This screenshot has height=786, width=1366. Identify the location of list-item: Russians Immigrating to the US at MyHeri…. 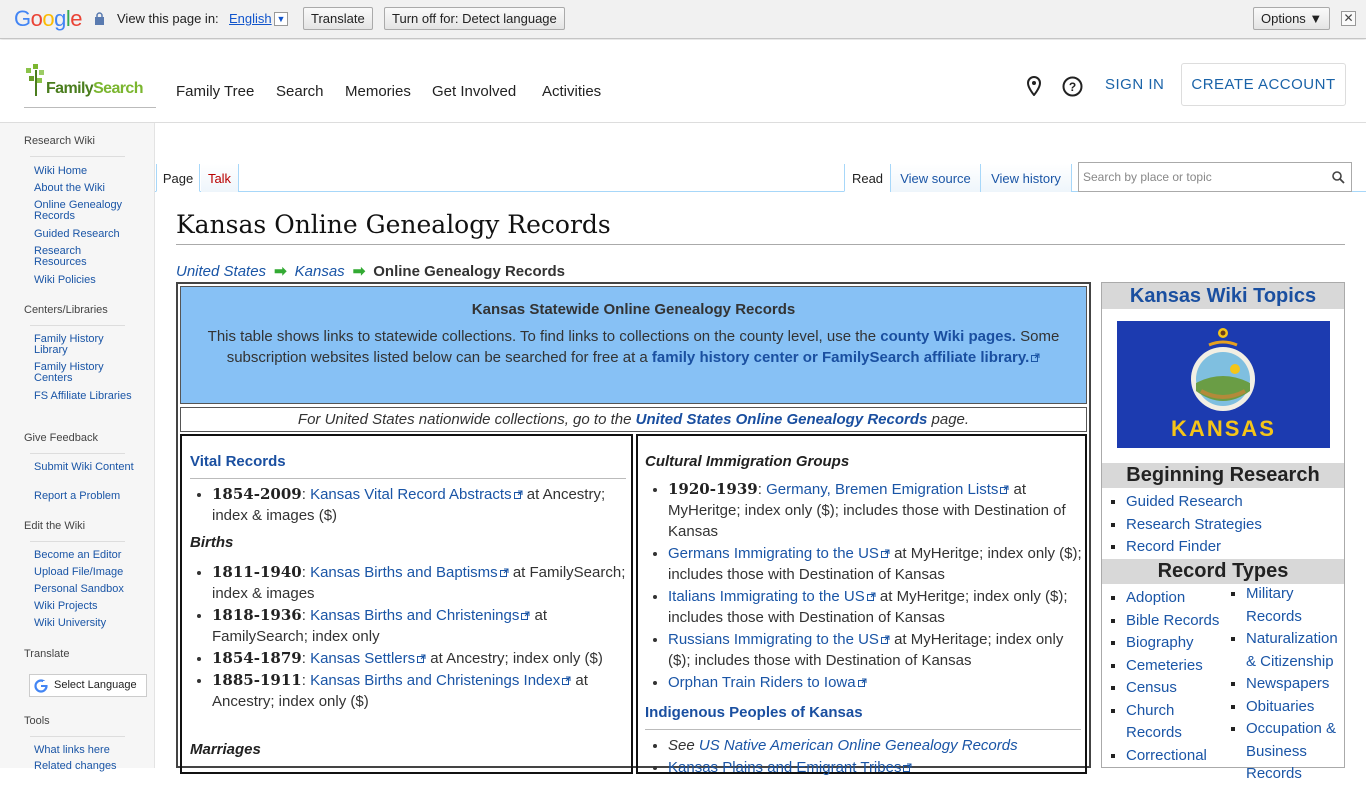
(875, 650).